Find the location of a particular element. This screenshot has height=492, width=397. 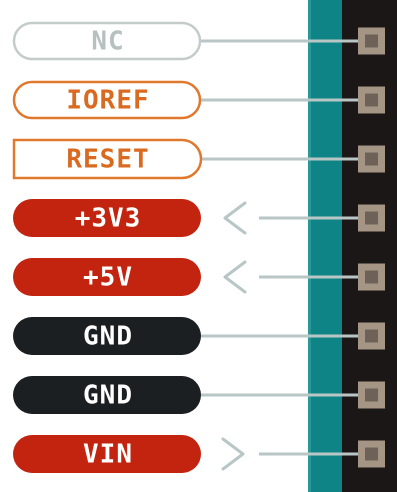

chevron-right-icon is located at coordinates (233, 454).